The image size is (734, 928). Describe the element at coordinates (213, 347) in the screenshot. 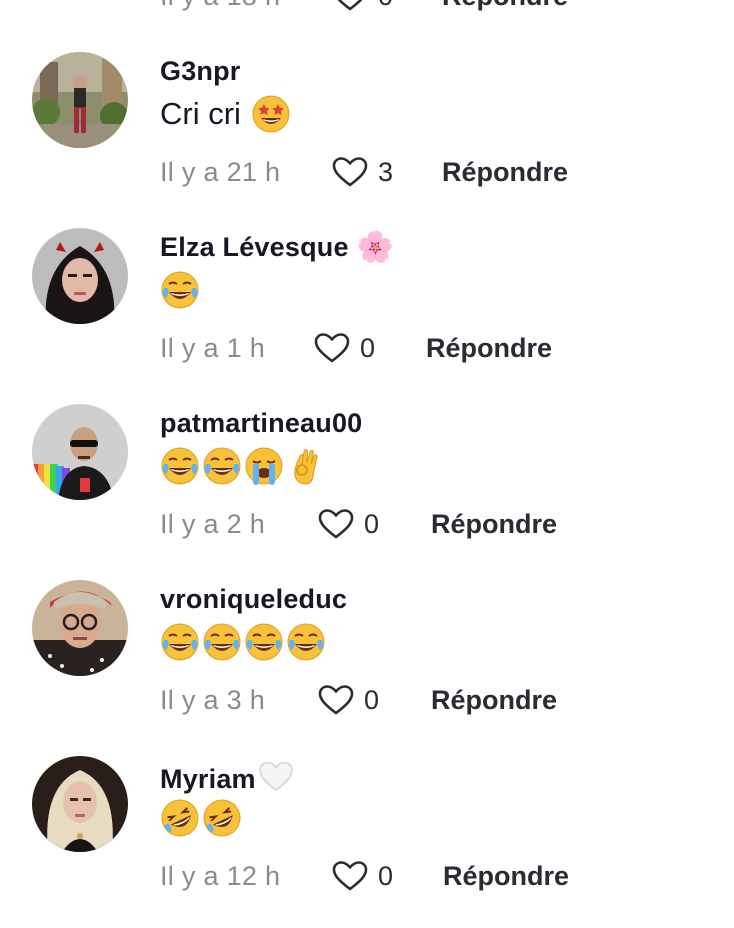

I see `comment-time: Il y a 1 h` at that location.